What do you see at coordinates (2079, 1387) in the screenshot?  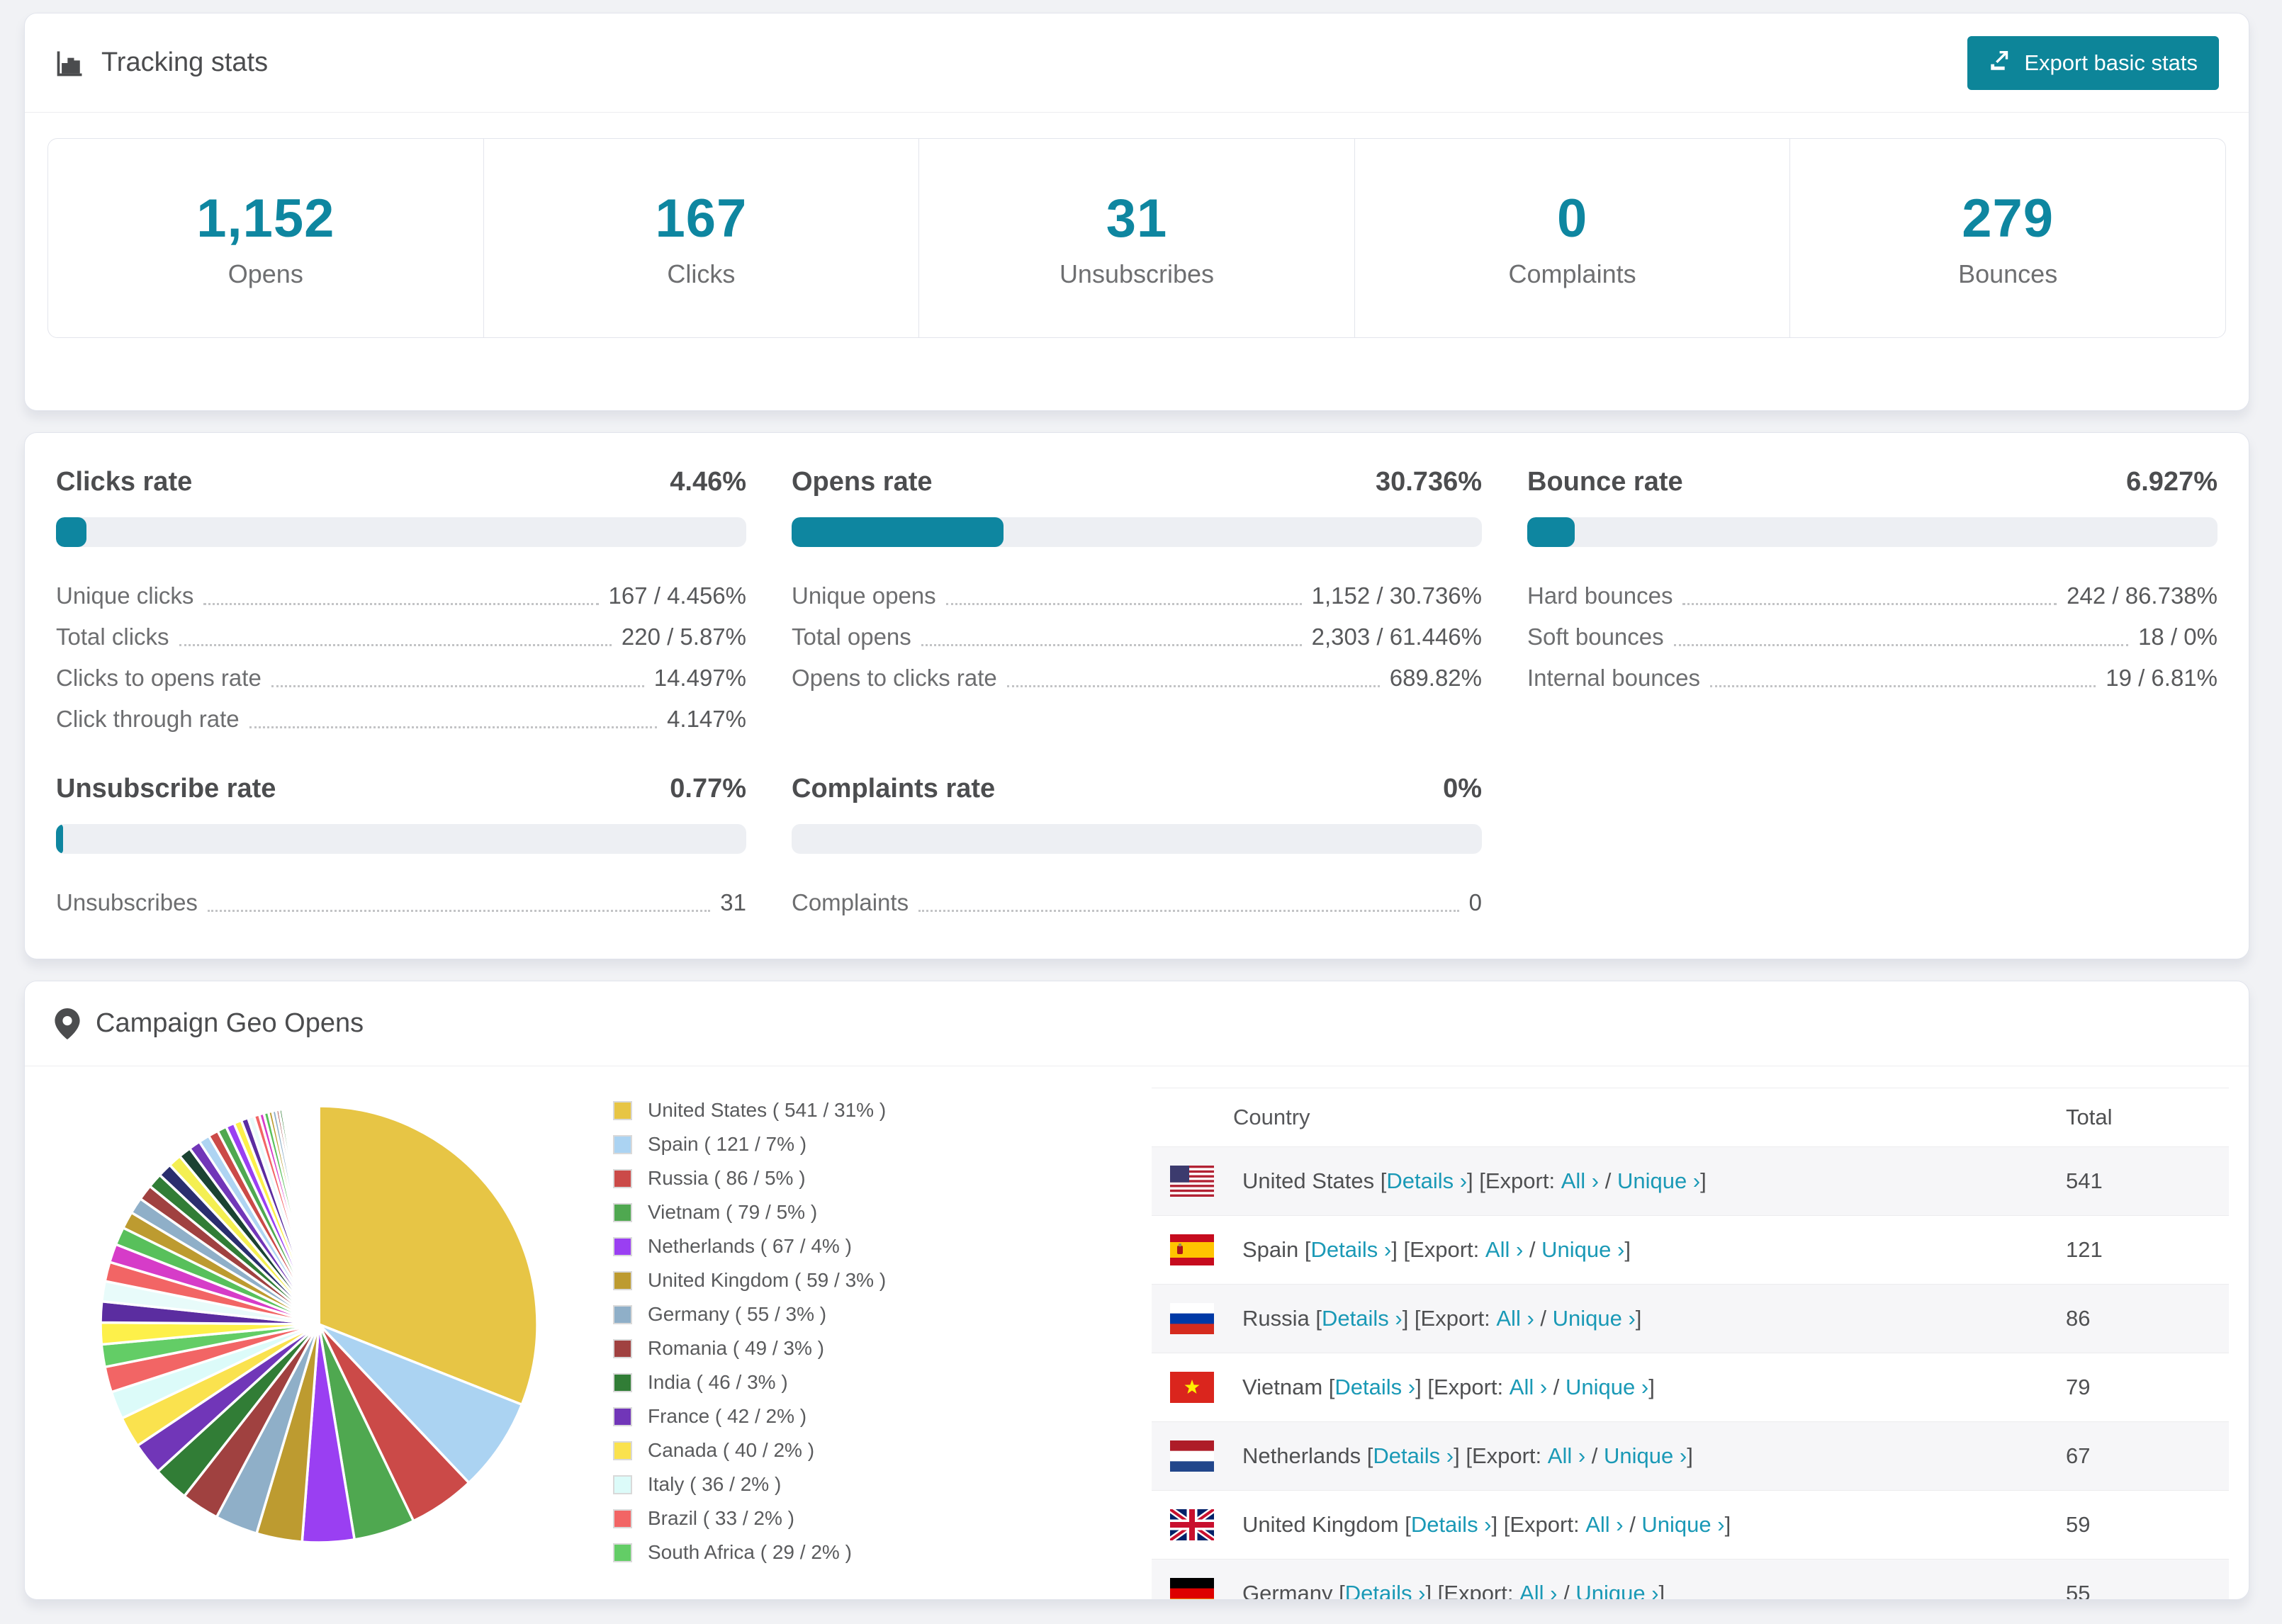 I see `total-value: 79` at bounding box center [2079, 1387].